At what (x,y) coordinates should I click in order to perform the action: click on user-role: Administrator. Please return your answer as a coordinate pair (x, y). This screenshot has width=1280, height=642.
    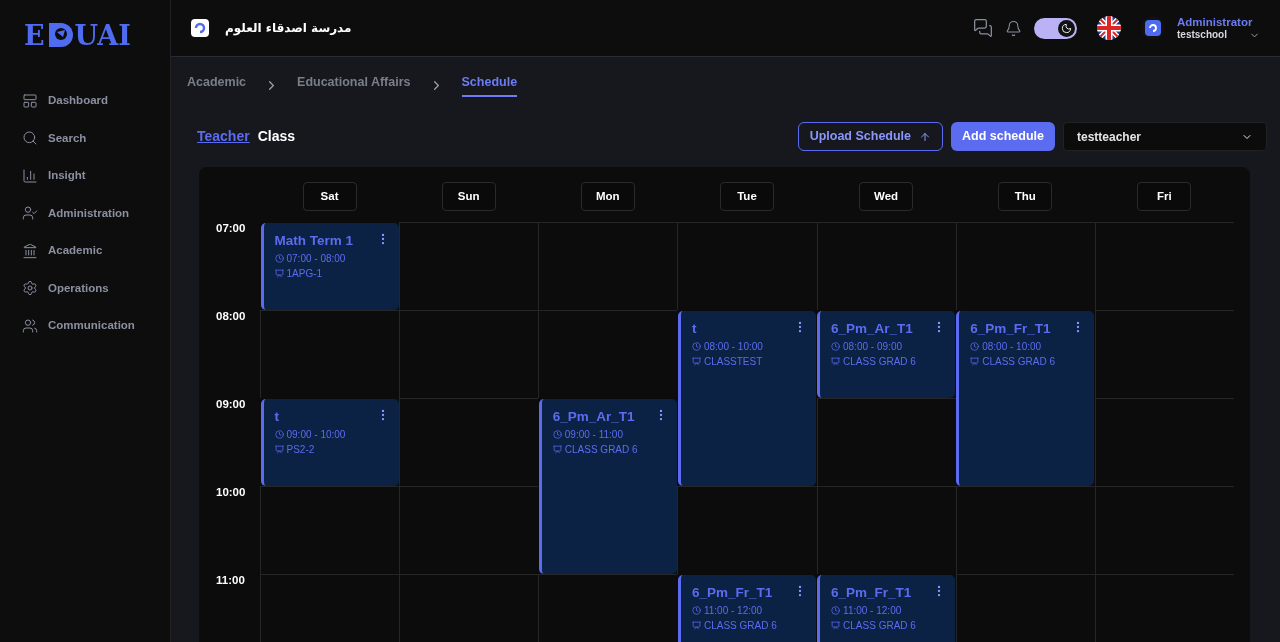
    Looking at the image, I should click on (1215, 21).